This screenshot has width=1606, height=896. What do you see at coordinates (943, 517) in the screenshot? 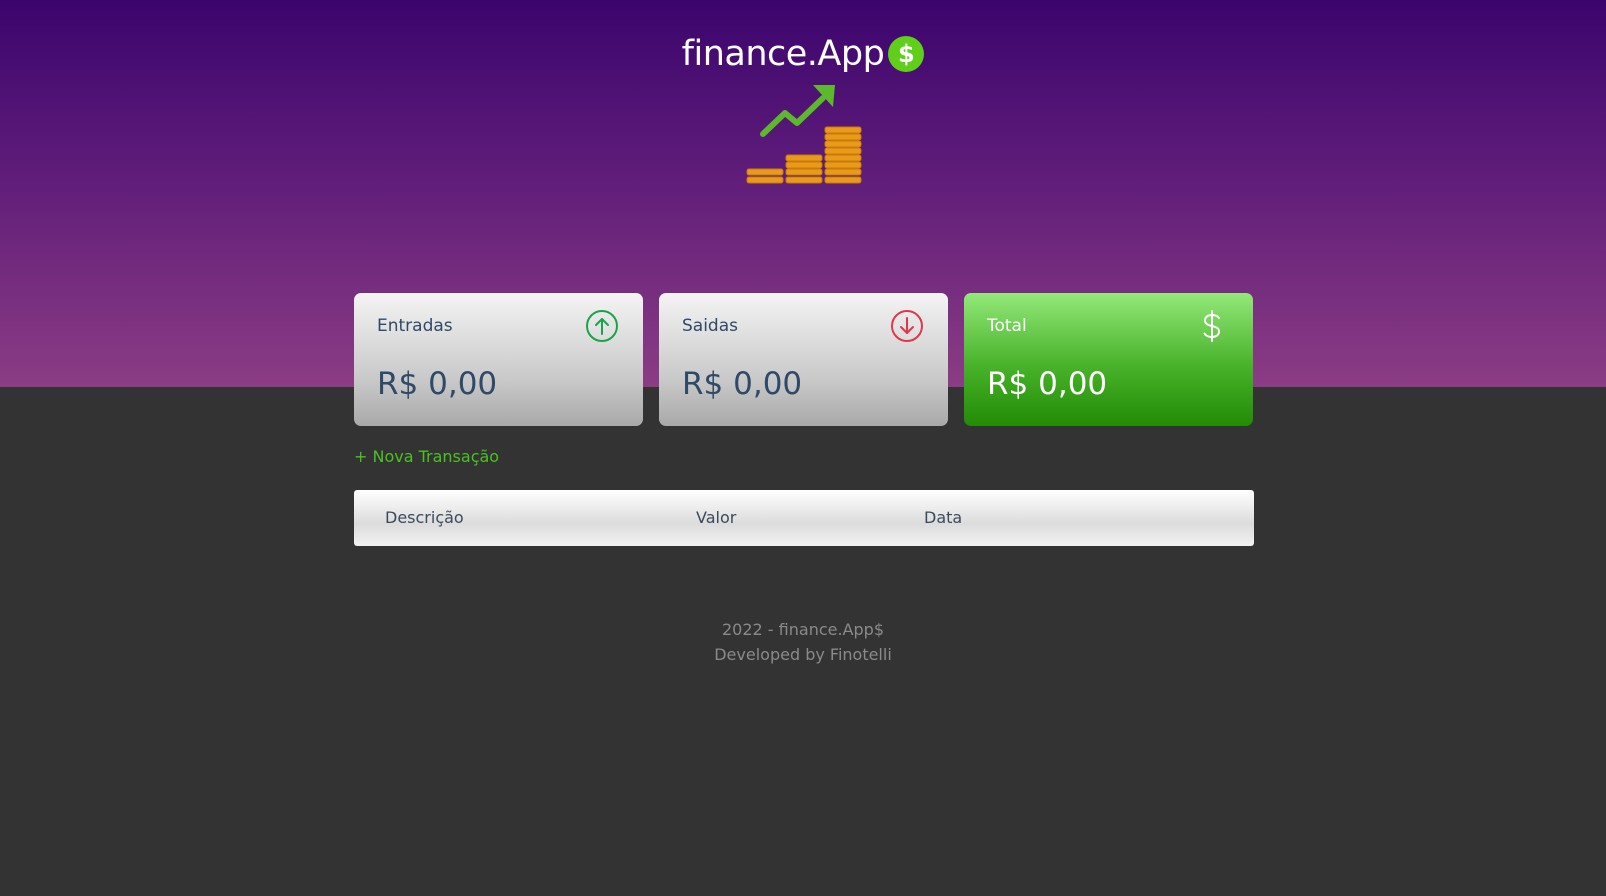
I see `column-header-data: Data` at bounding box center [943, 517].